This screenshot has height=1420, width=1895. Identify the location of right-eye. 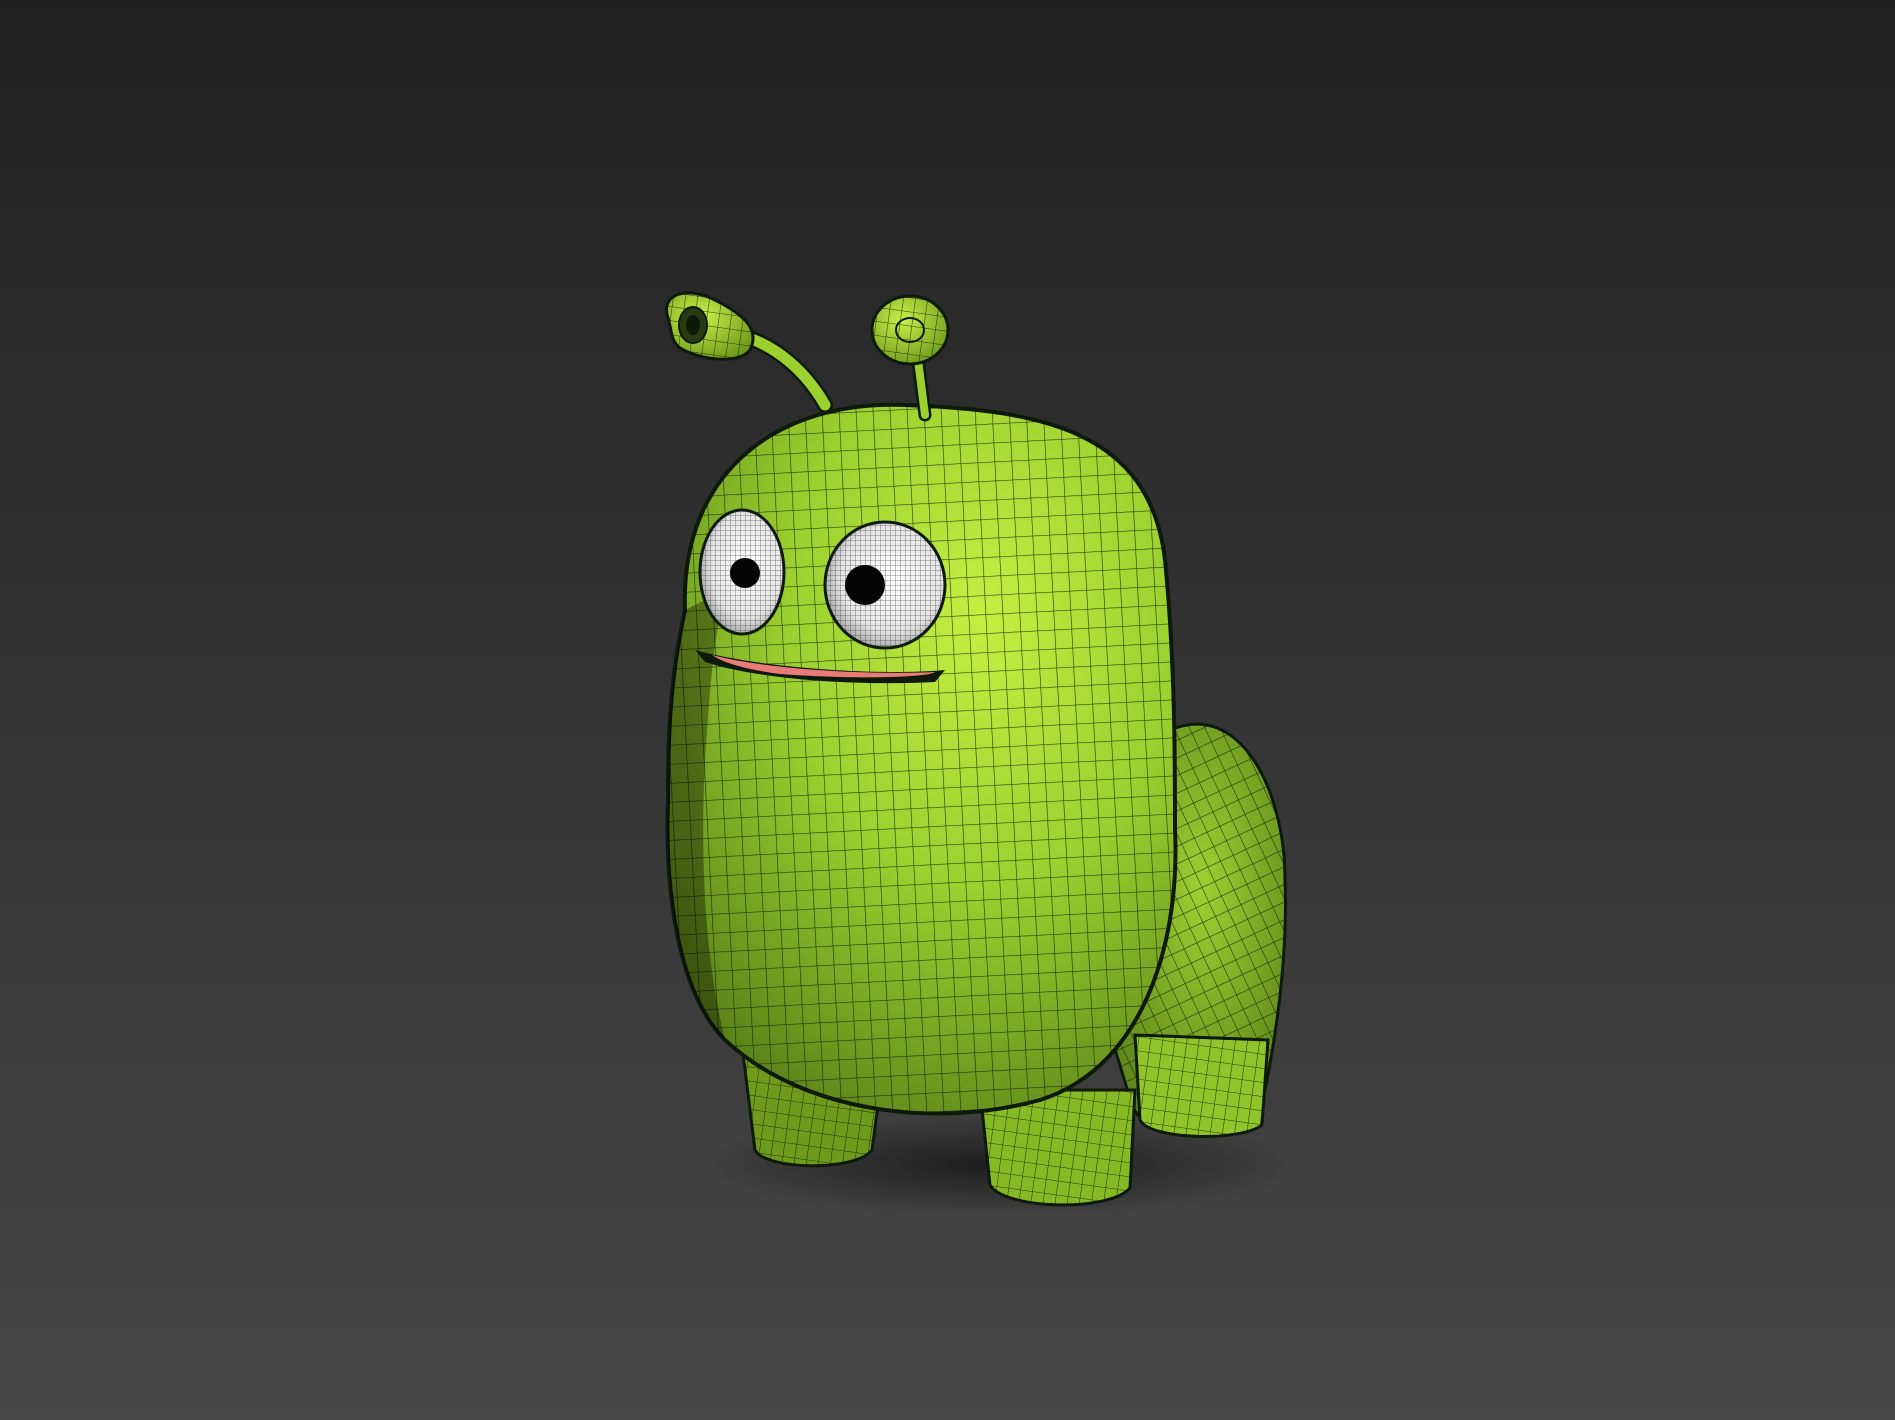
(885, 585).